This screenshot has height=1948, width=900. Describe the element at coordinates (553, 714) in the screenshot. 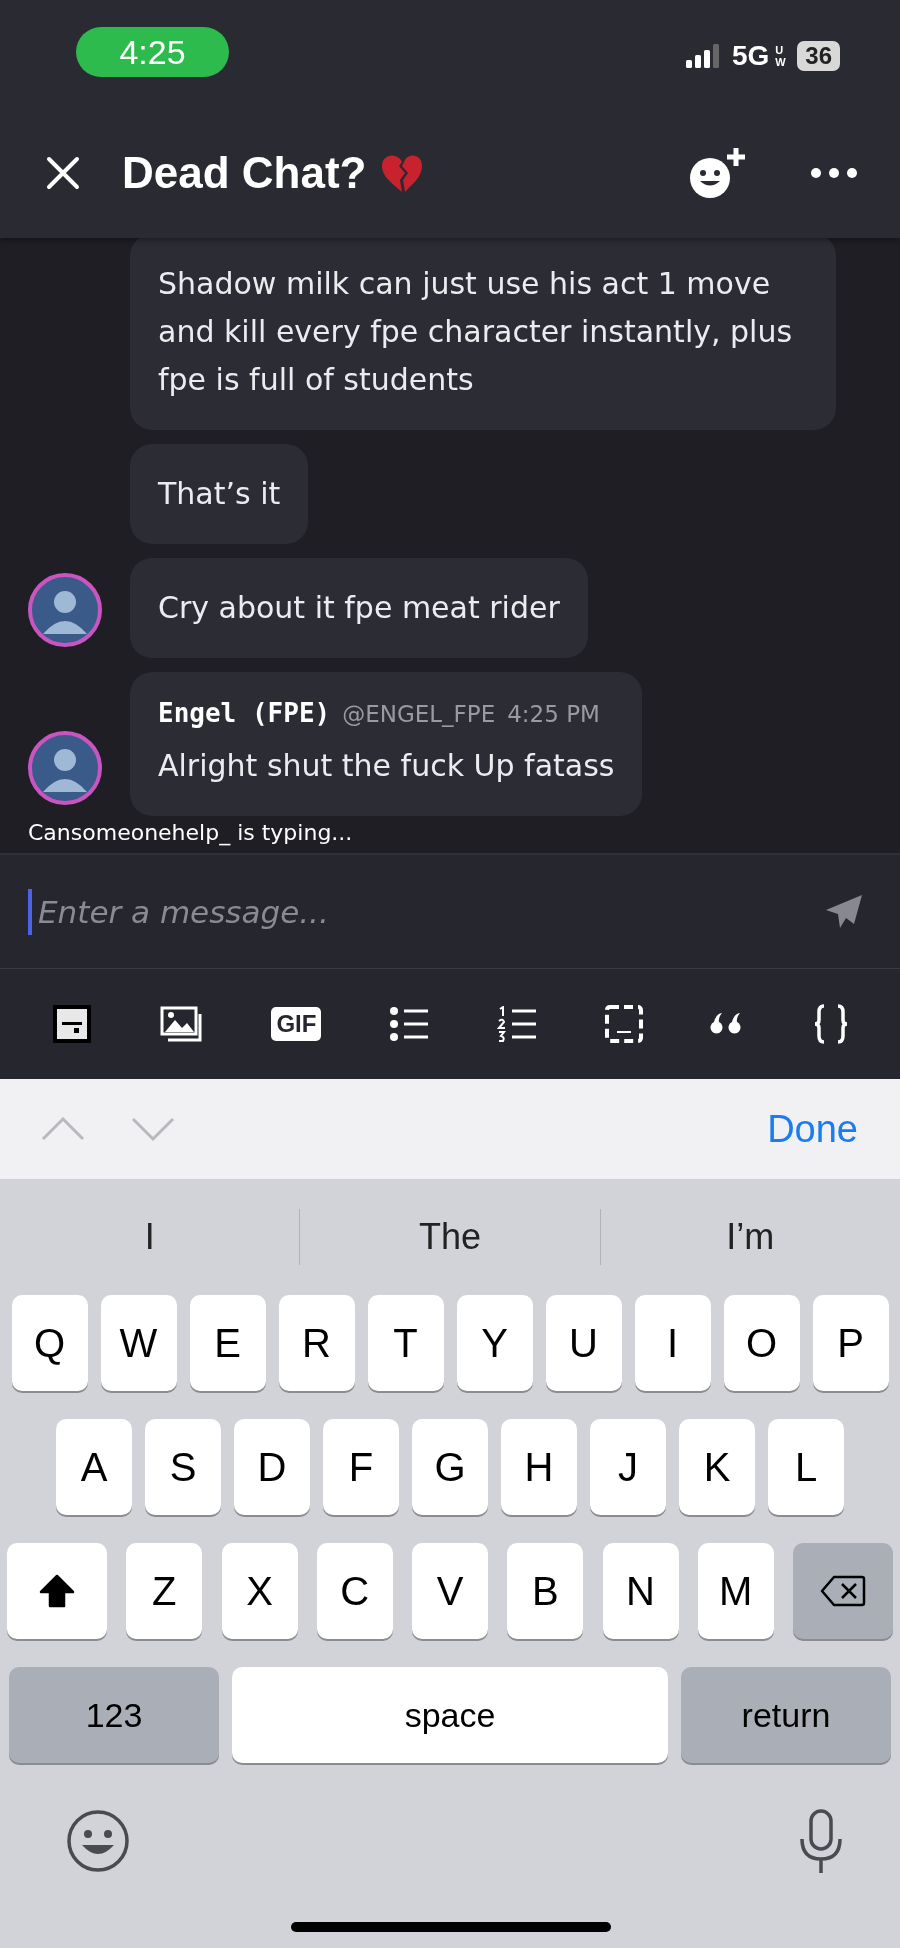

I see `message-time: 4:25 PM` at that location.